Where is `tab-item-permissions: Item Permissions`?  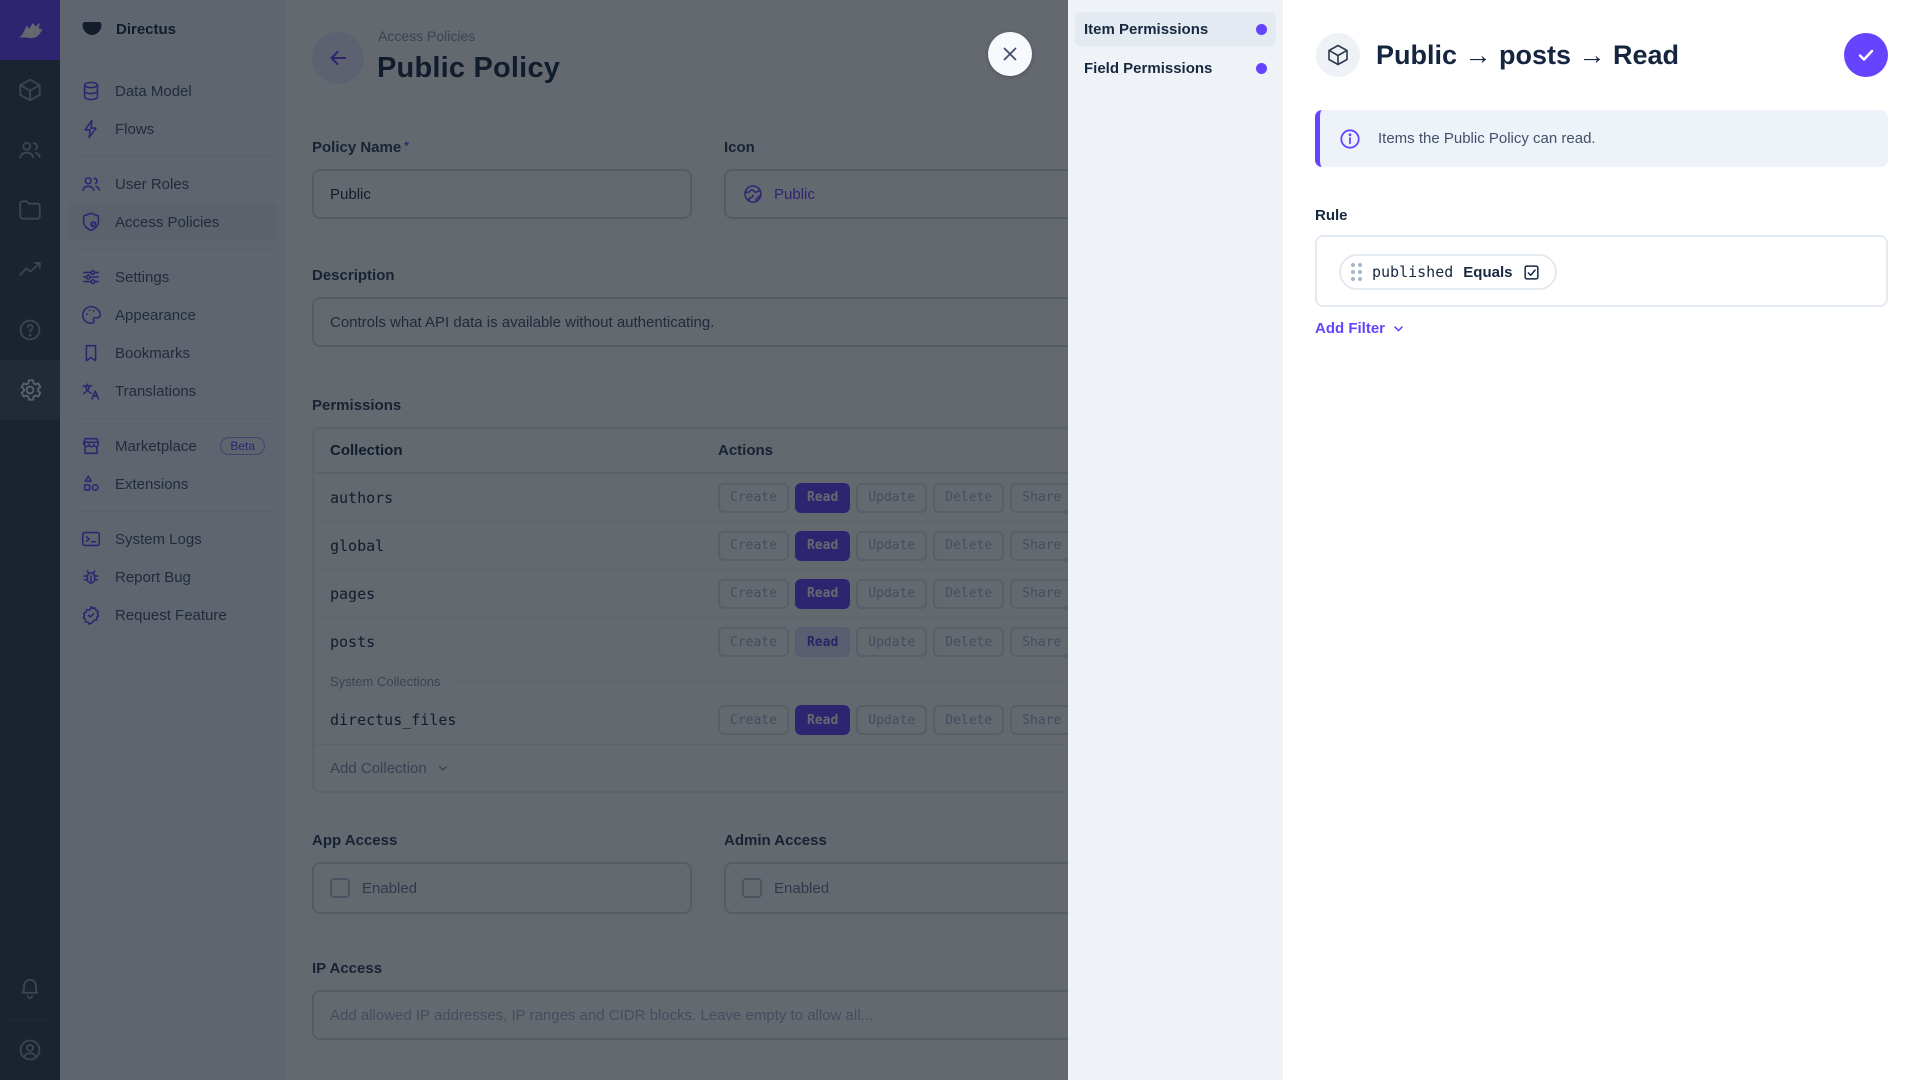 tab-item-permissions: Item Permissions is located at coordinates (1175, 29).